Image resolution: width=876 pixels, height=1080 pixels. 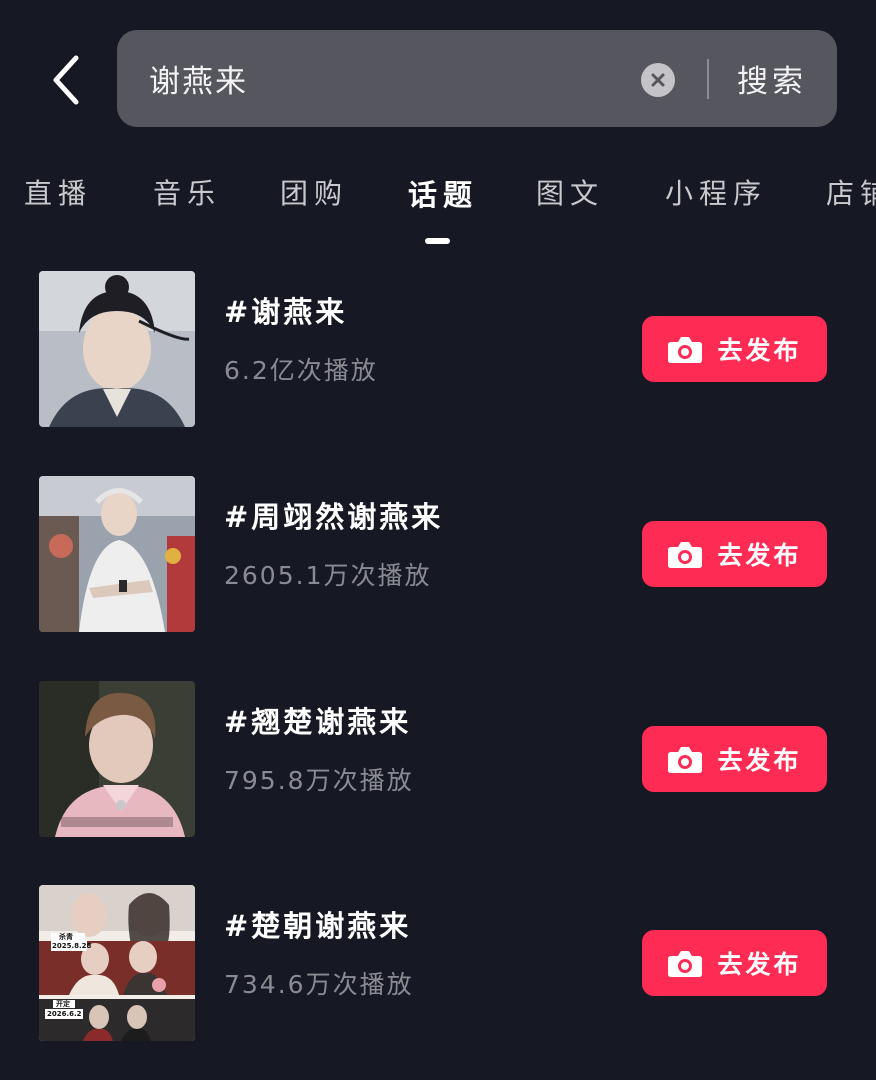 What do you see at coordinates (314, 192) in the screenshot?
I see `tab-group-buy: 团购` at bounding box center [314, 192].